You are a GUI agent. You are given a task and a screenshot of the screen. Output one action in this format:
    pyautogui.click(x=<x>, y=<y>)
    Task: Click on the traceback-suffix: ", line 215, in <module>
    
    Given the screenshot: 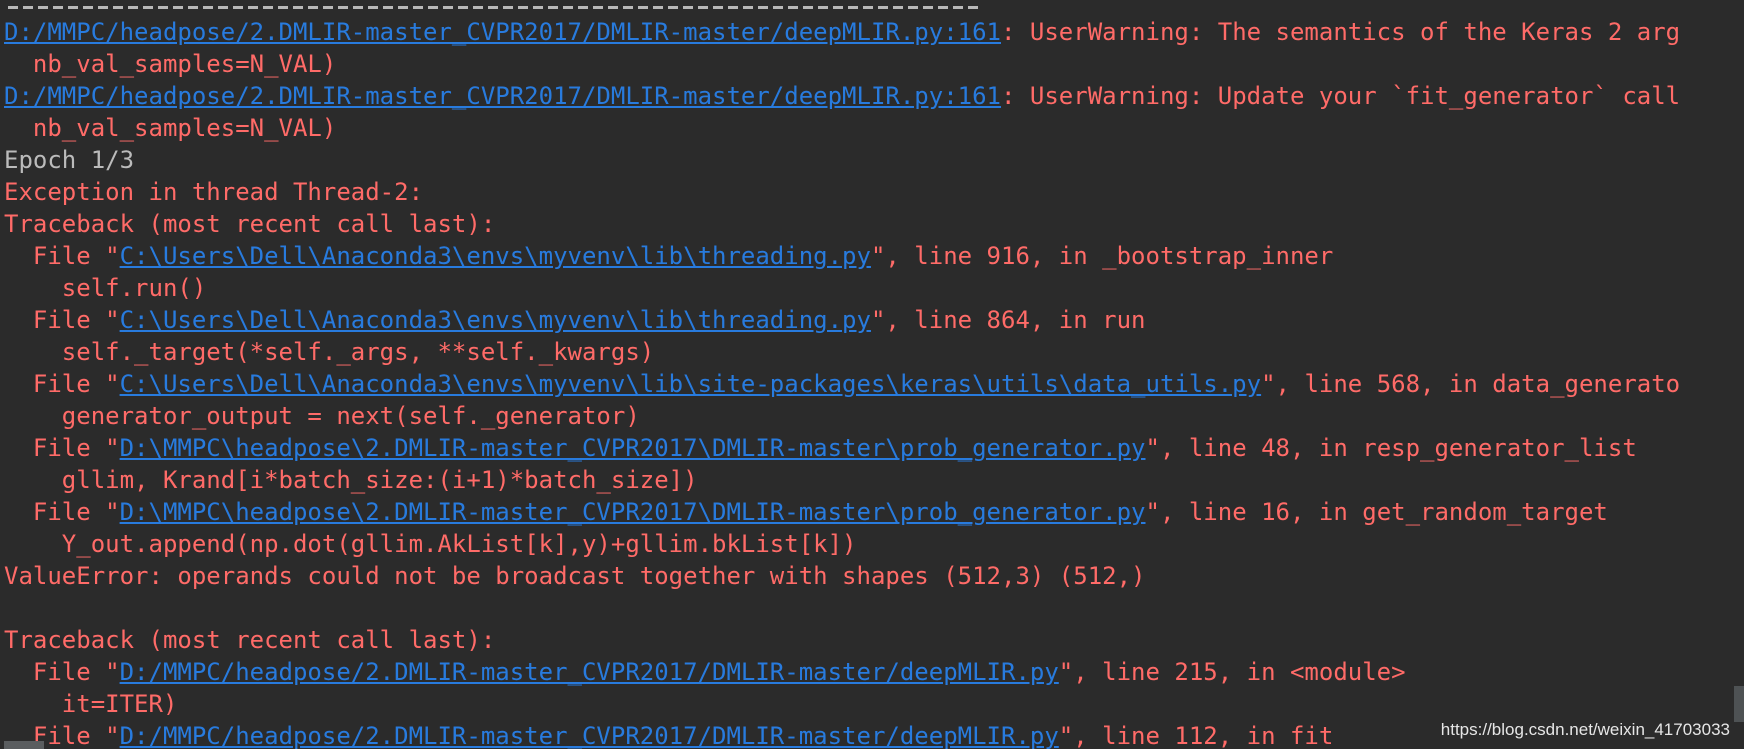 What is the action you would take?
    pyautogui.click(x=1232, y=672)
    